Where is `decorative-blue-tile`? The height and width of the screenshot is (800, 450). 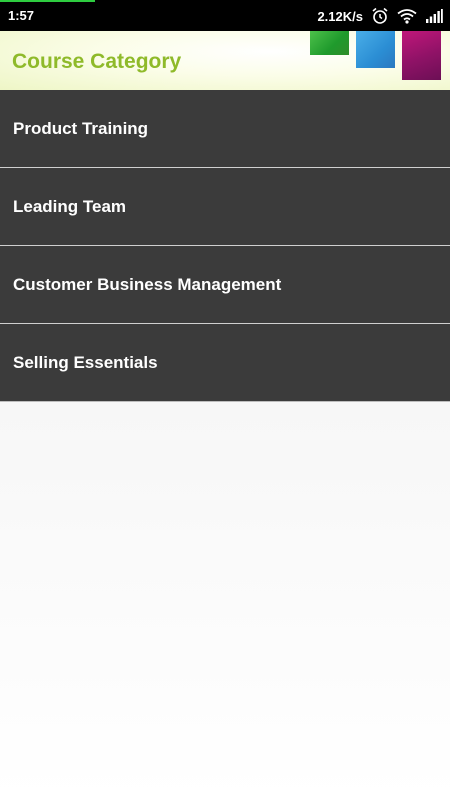
decorative-blue-tile is located at coordinates (375, 49).